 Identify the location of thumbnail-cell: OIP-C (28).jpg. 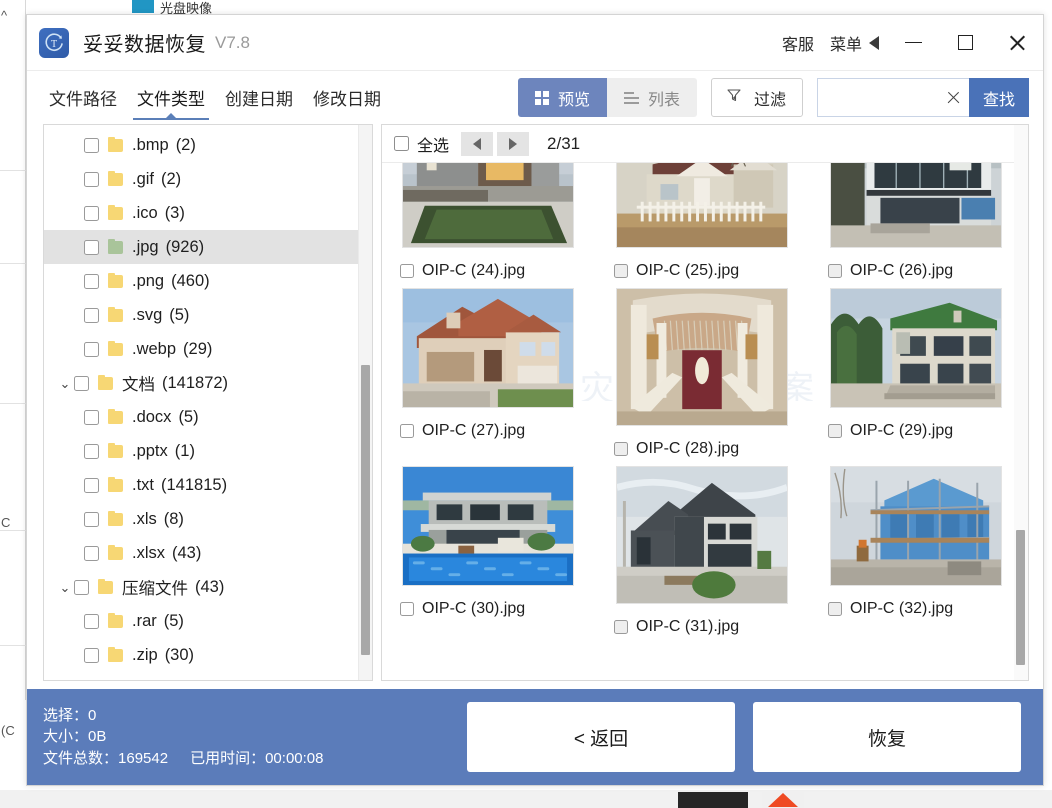
(702, 377).